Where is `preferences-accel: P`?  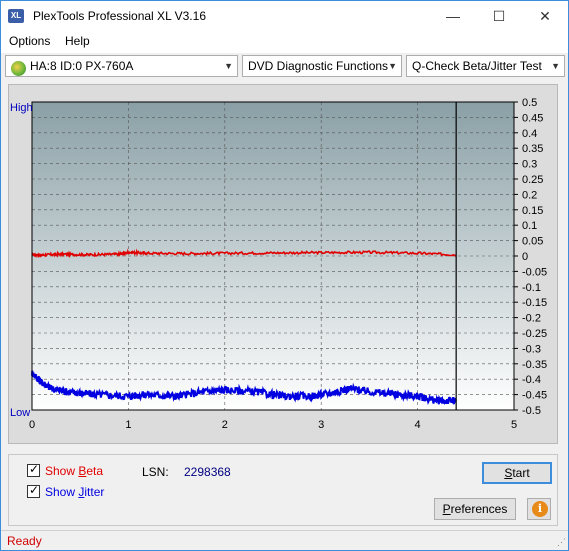
preferences-accel: P is located at coordinates (446, 509).